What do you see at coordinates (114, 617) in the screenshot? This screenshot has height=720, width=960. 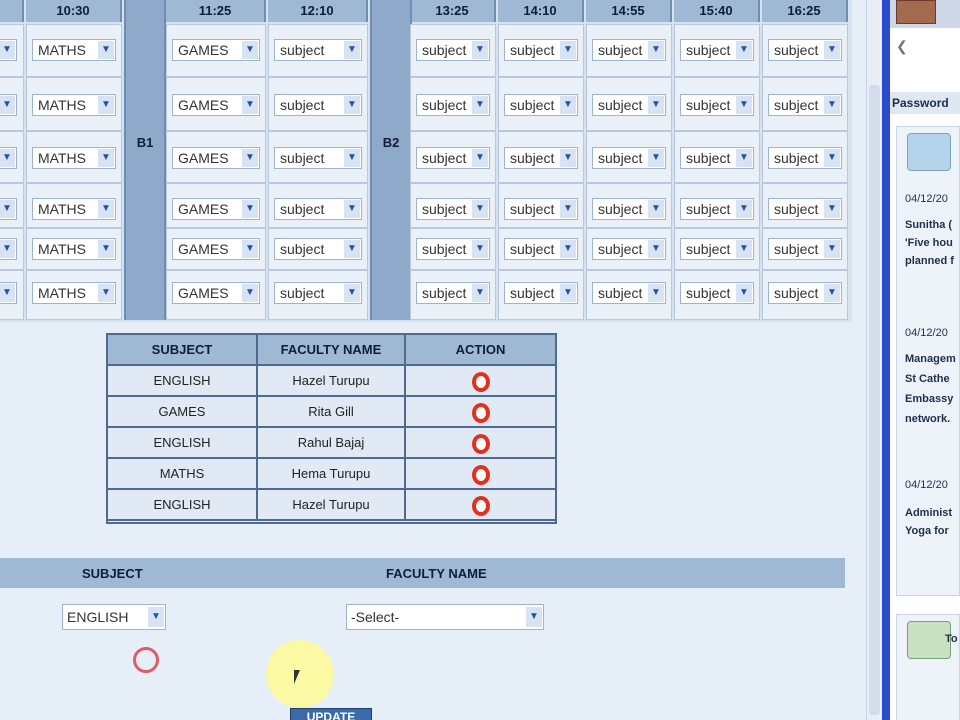 I see `subject-select: ENGLISH ▼` at bounding box center [114, 617].